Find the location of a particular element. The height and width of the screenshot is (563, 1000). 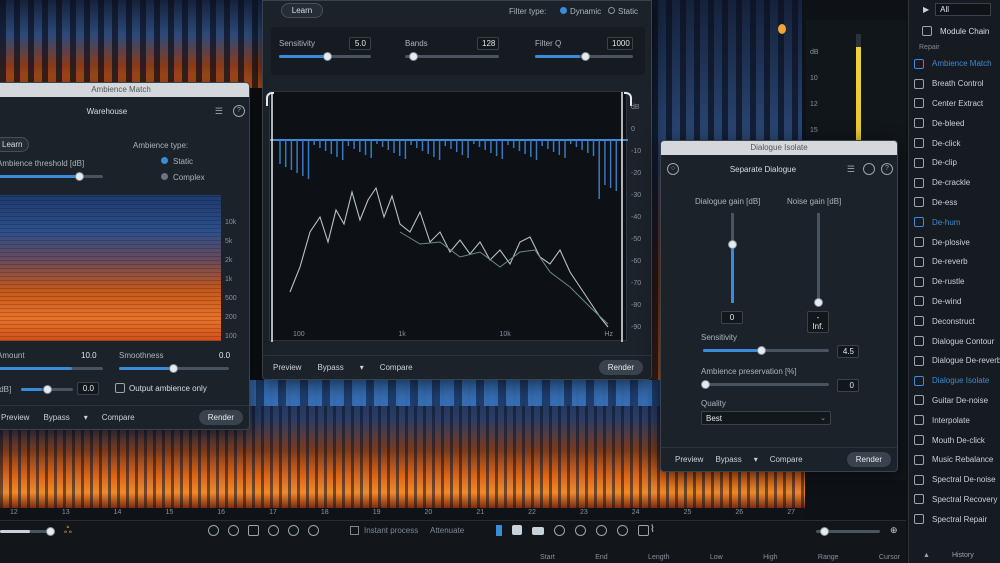

module-filter-dropdown: All is located at coordinates (963, 9).